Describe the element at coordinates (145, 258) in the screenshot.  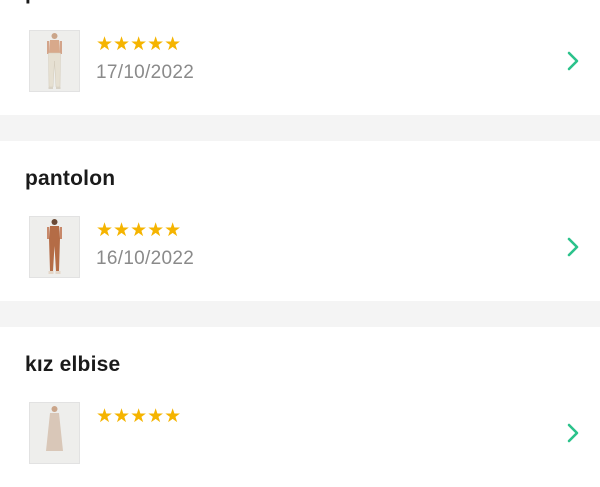
I see `review-date: 16/10/2022` at that location.